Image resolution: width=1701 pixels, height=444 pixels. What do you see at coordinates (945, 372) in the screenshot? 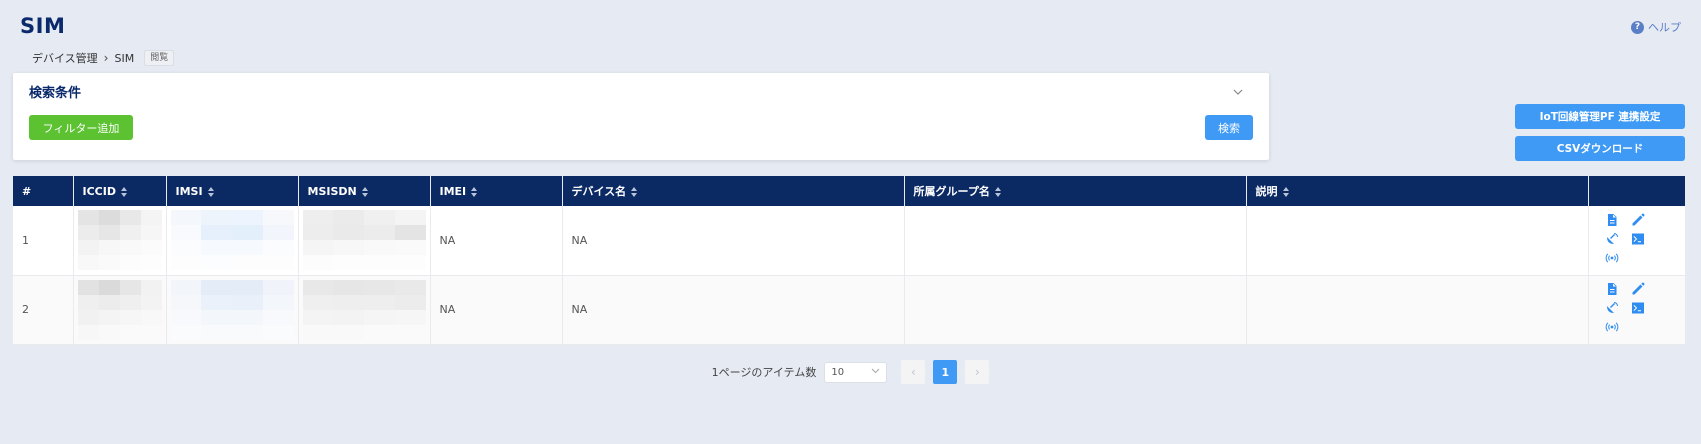
I see `page-button-1: 1` at bounding box center [945, 372].